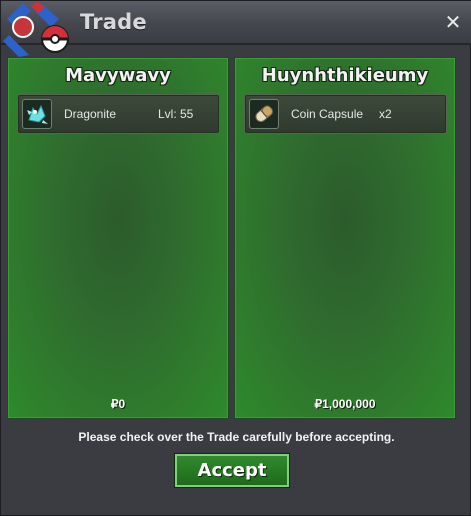 This screenshot has width=471, height=516. What do you see at coordinates (345, 404) in the screenshot?
I see `offered-money: ₽1,000,000` at bounding box center [345, 404].